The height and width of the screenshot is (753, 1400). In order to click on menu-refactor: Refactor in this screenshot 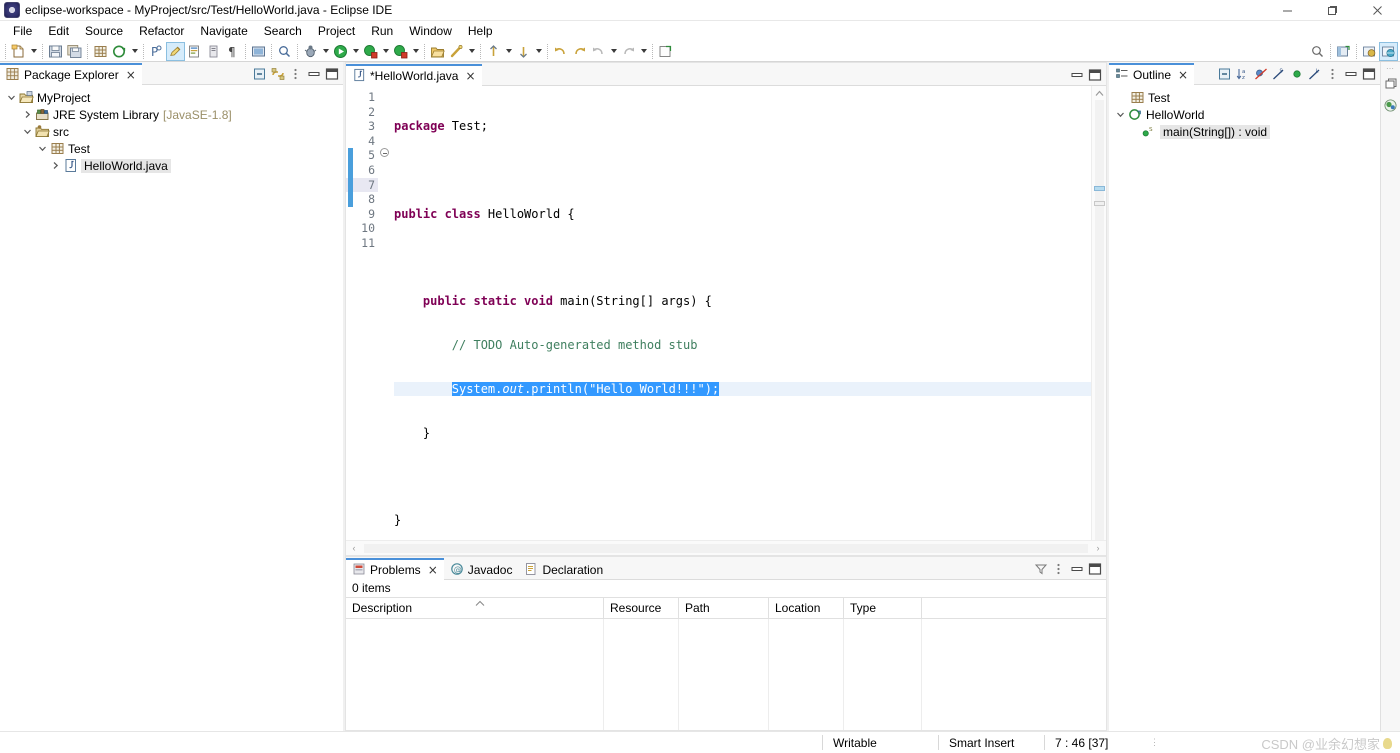, I will do `click(161, 31)`.